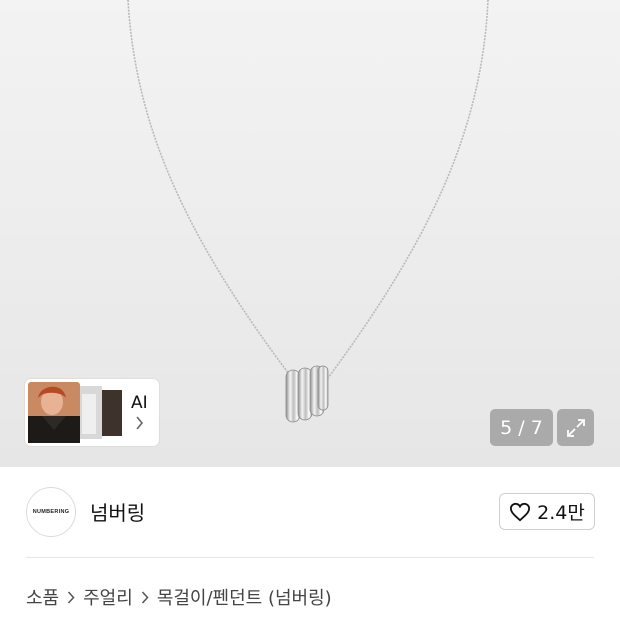 The width and height of the screenshot is (620, 620). Describe the element at coordinates (310, 512) in the screenshot. I see `brand-row: NUMBERING 넘버링 2.4만` at that location.